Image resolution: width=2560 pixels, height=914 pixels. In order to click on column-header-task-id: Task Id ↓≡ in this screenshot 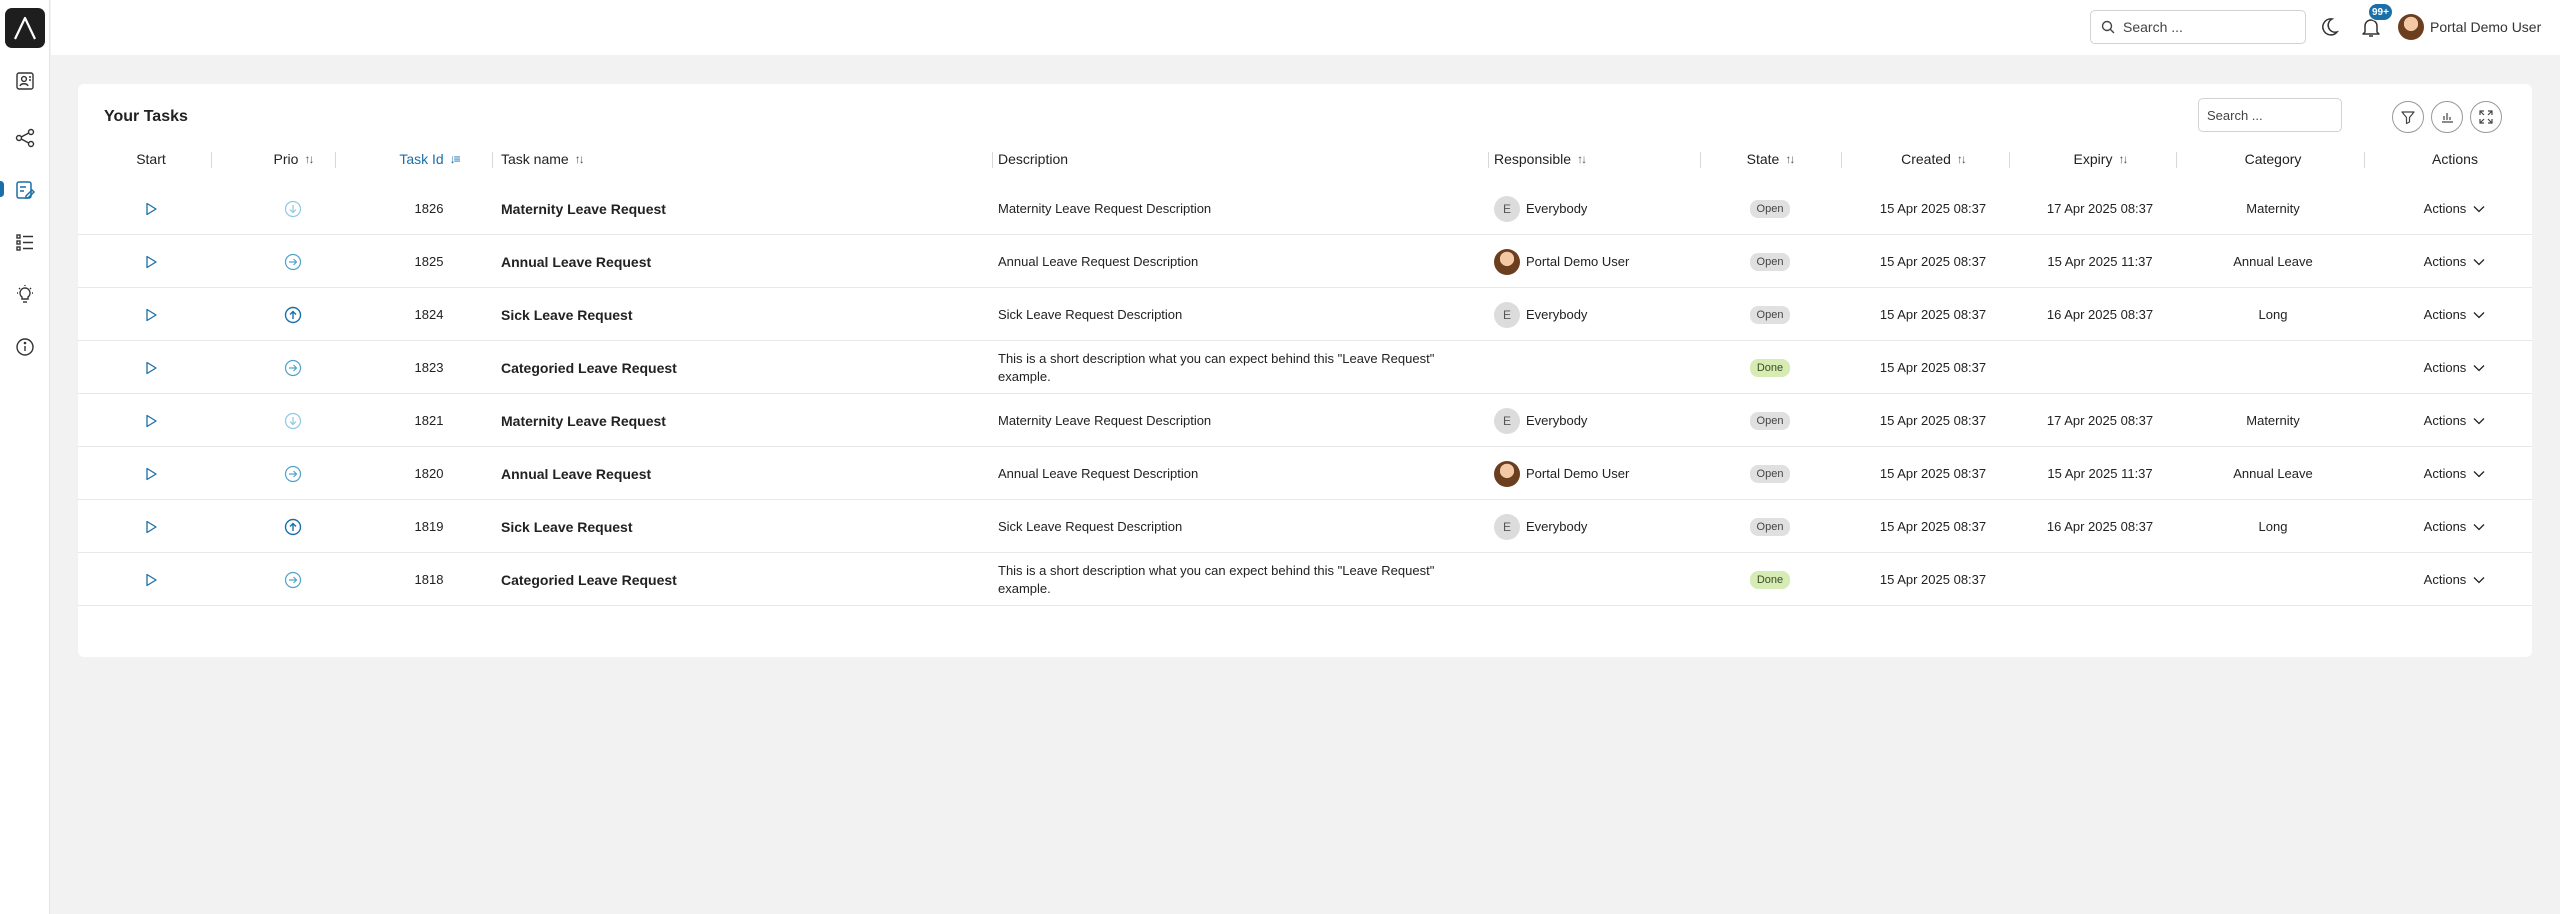, I will do `click(429, 159)`.